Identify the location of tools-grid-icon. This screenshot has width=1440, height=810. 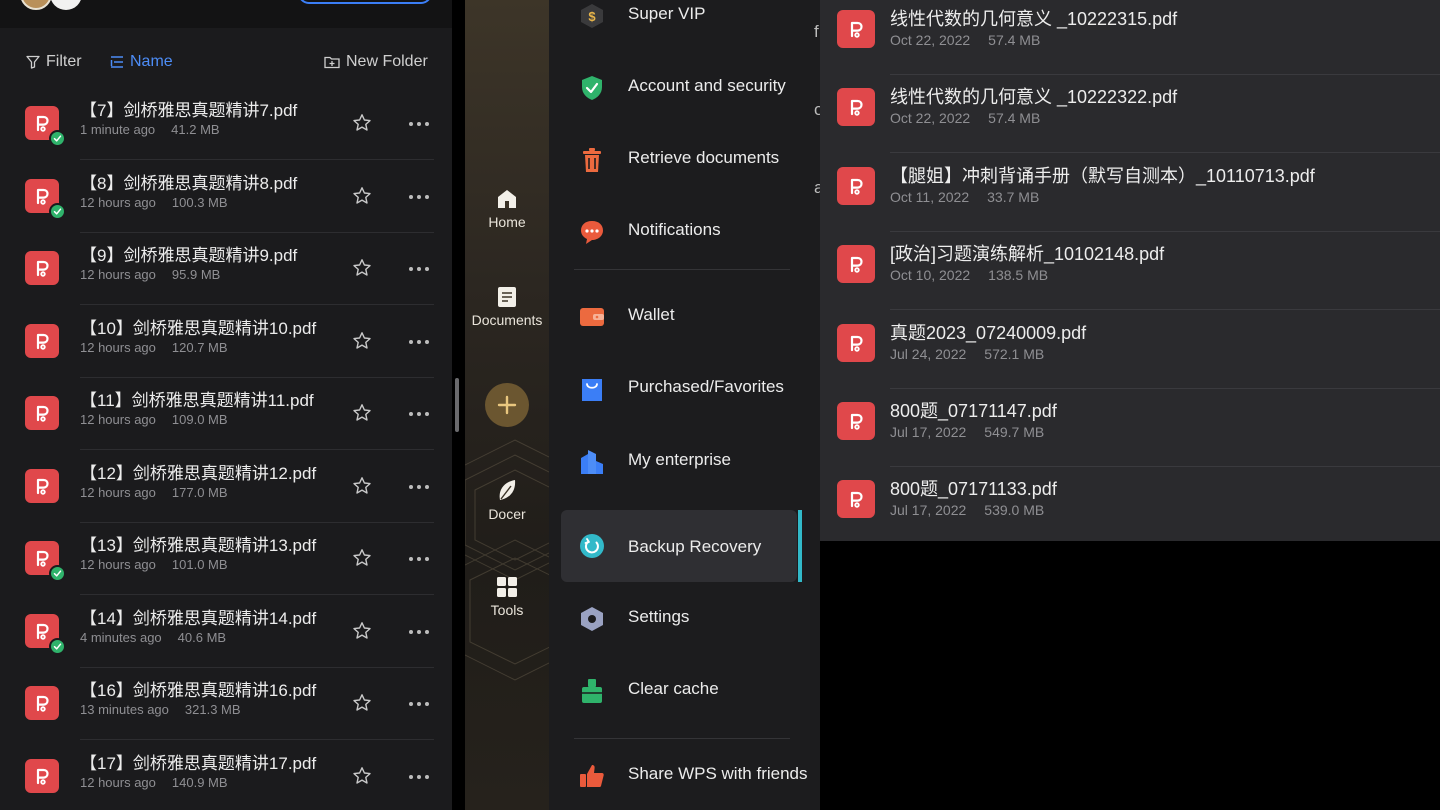
(507, 587).